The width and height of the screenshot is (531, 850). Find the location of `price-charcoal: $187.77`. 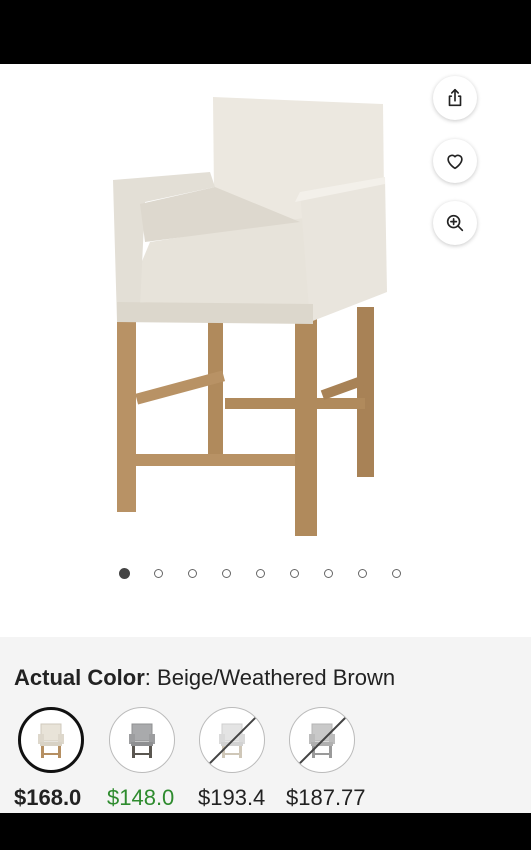

price-charcoal: $187.77 is located at coordinates (326, 797).